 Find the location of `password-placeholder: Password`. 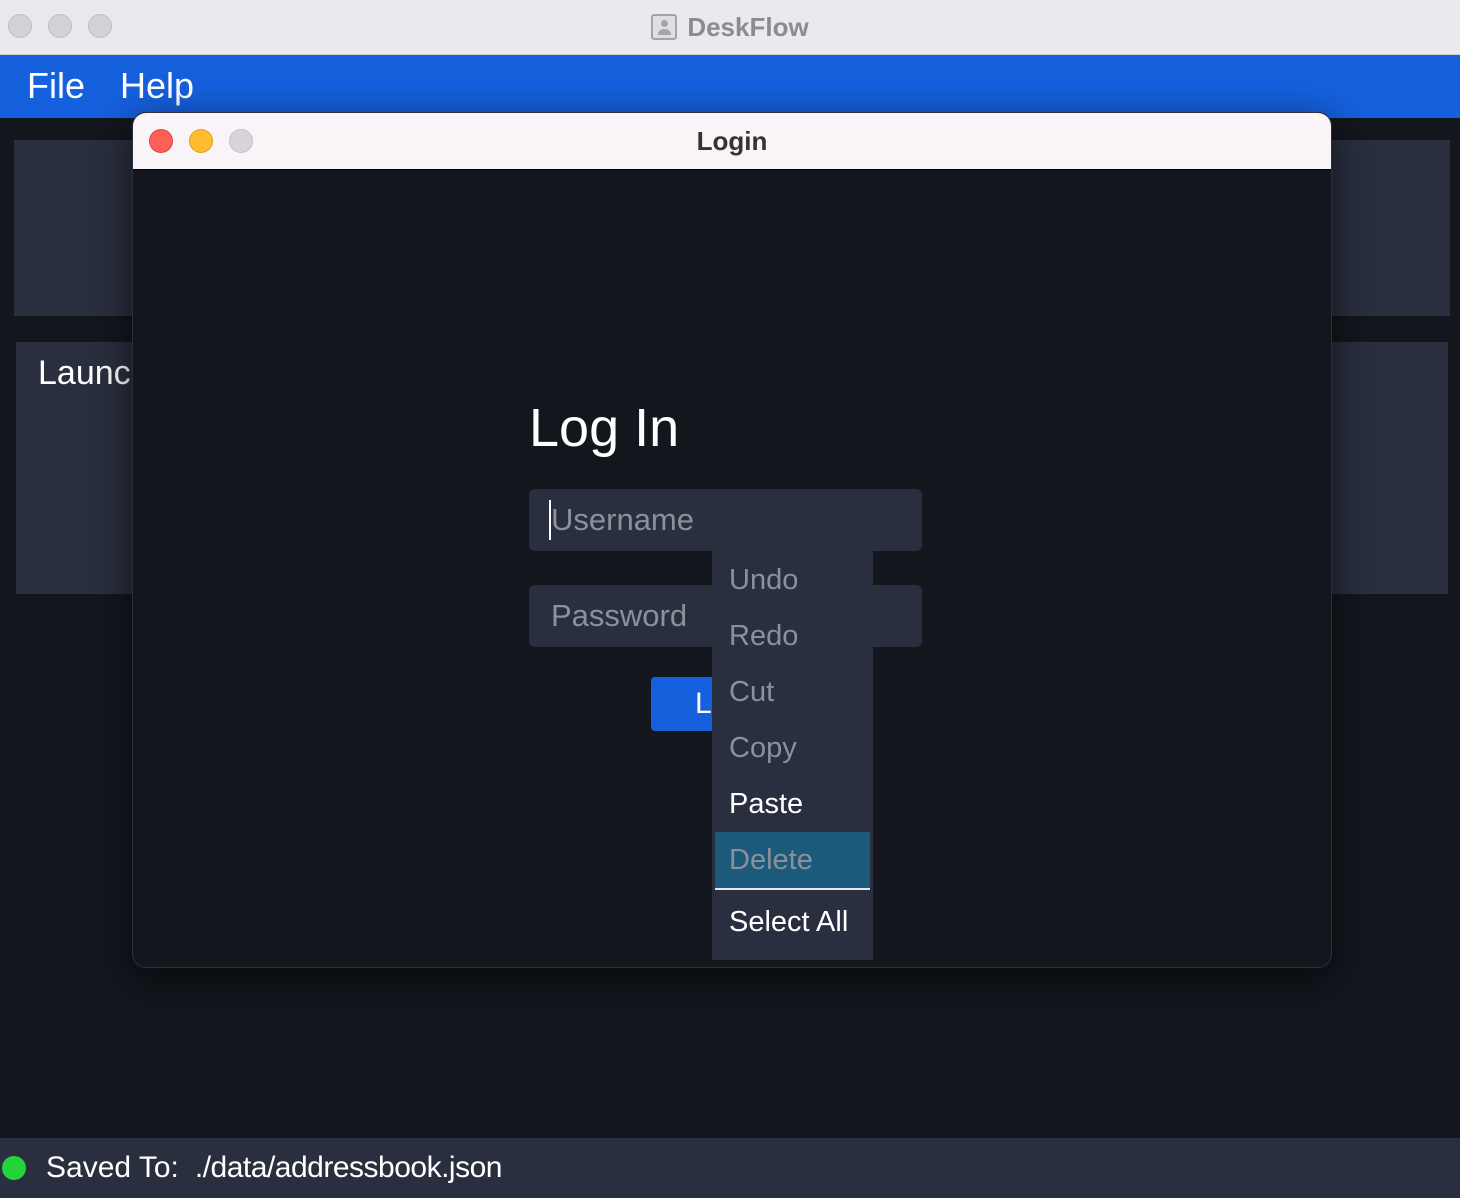

password-placeholder: Password is located at coordinates (619, 615).